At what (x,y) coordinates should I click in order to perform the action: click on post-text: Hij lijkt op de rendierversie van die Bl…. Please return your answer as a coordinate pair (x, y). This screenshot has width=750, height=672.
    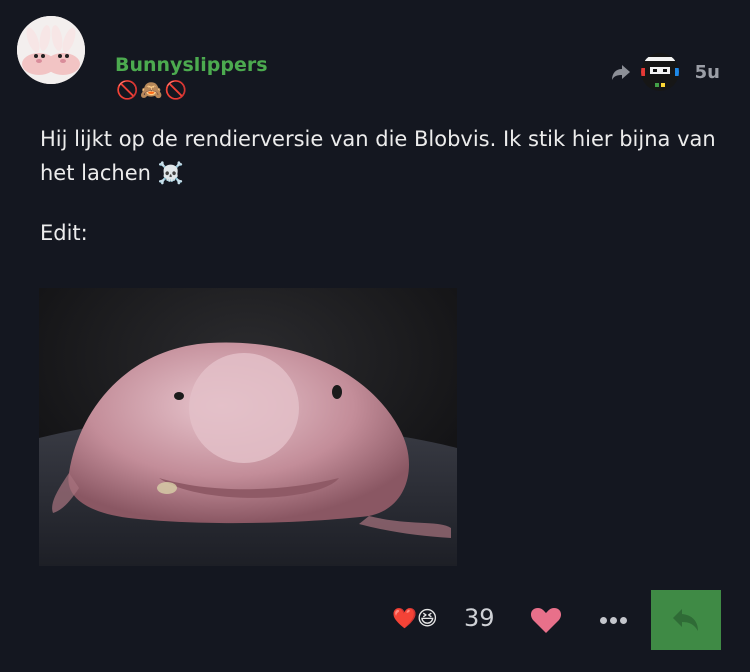
    Looking at the image, I should click on (378, 156).